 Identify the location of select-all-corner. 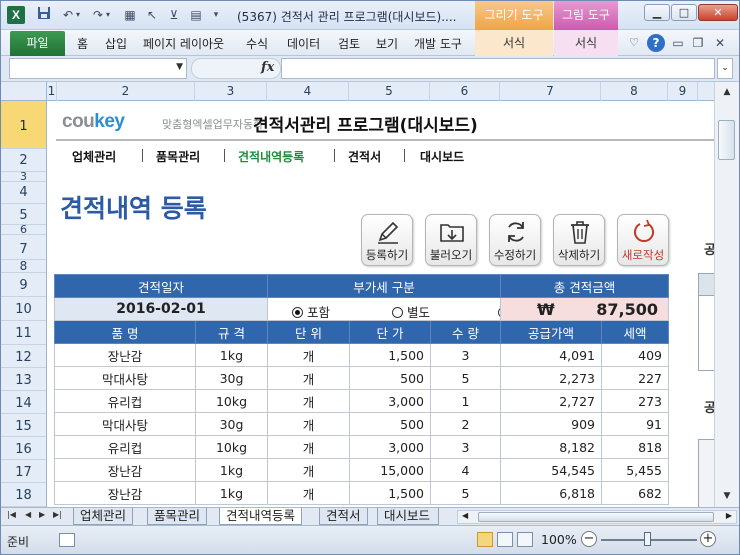
(24, 91).